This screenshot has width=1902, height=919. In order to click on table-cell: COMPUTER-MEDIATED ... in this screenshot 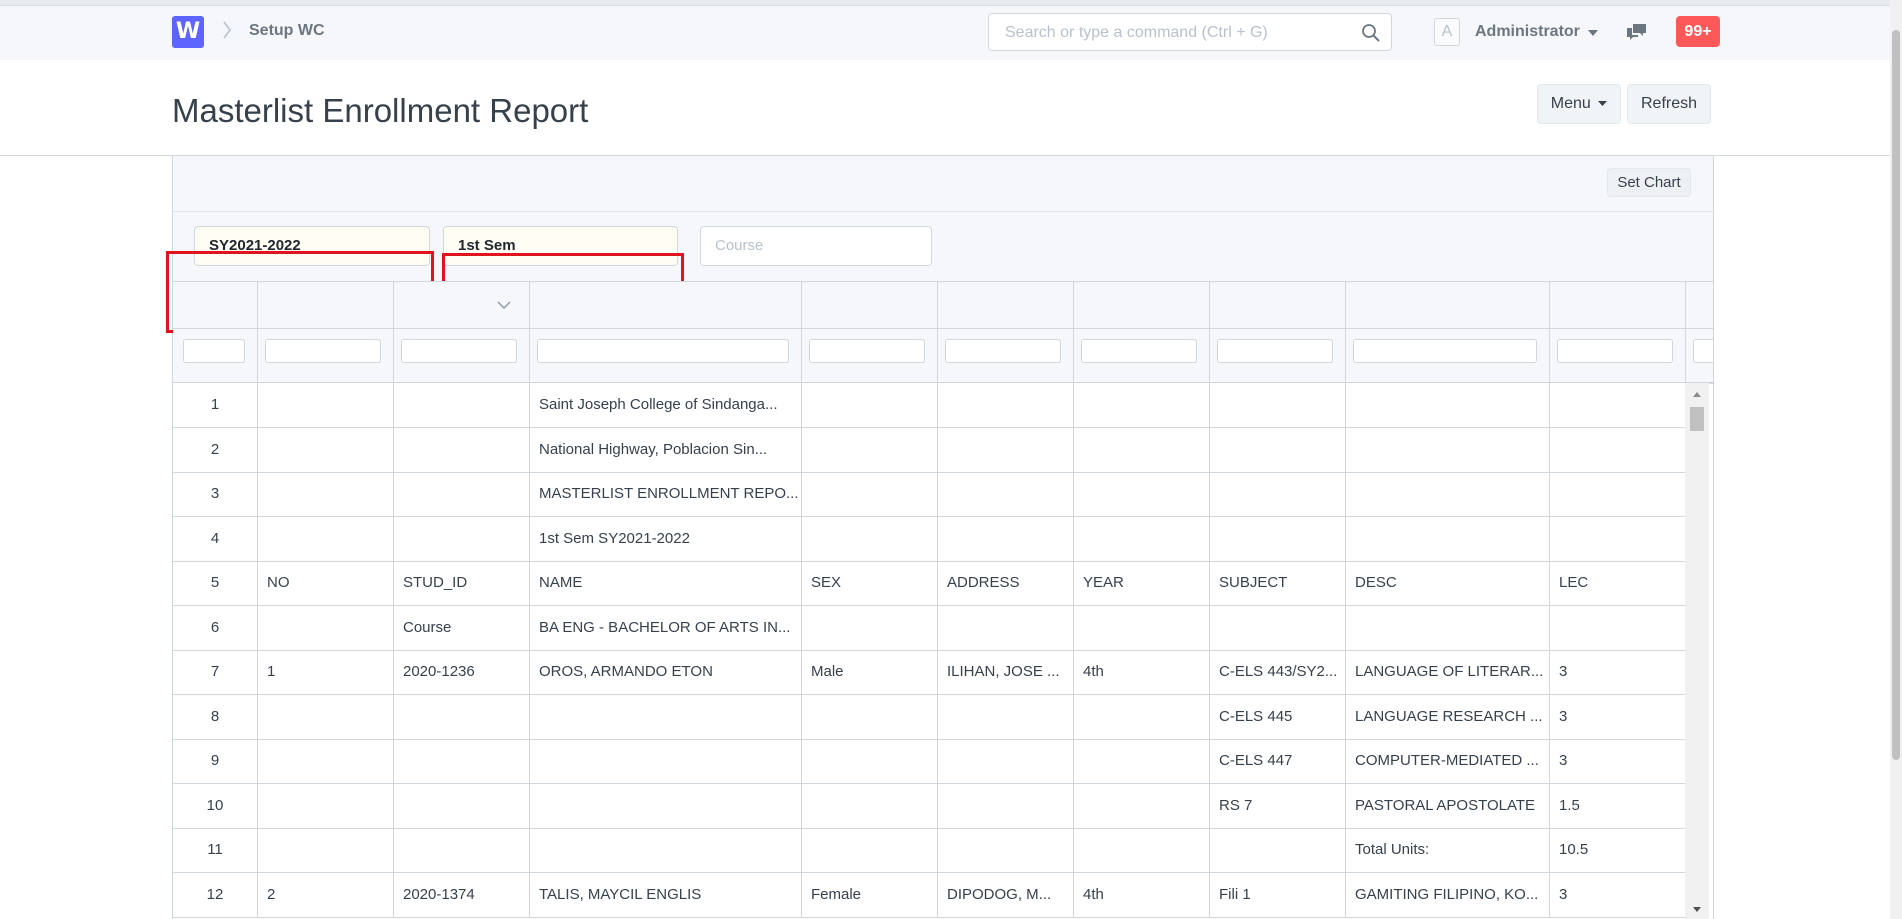, I will do `click(1447, 761)`.